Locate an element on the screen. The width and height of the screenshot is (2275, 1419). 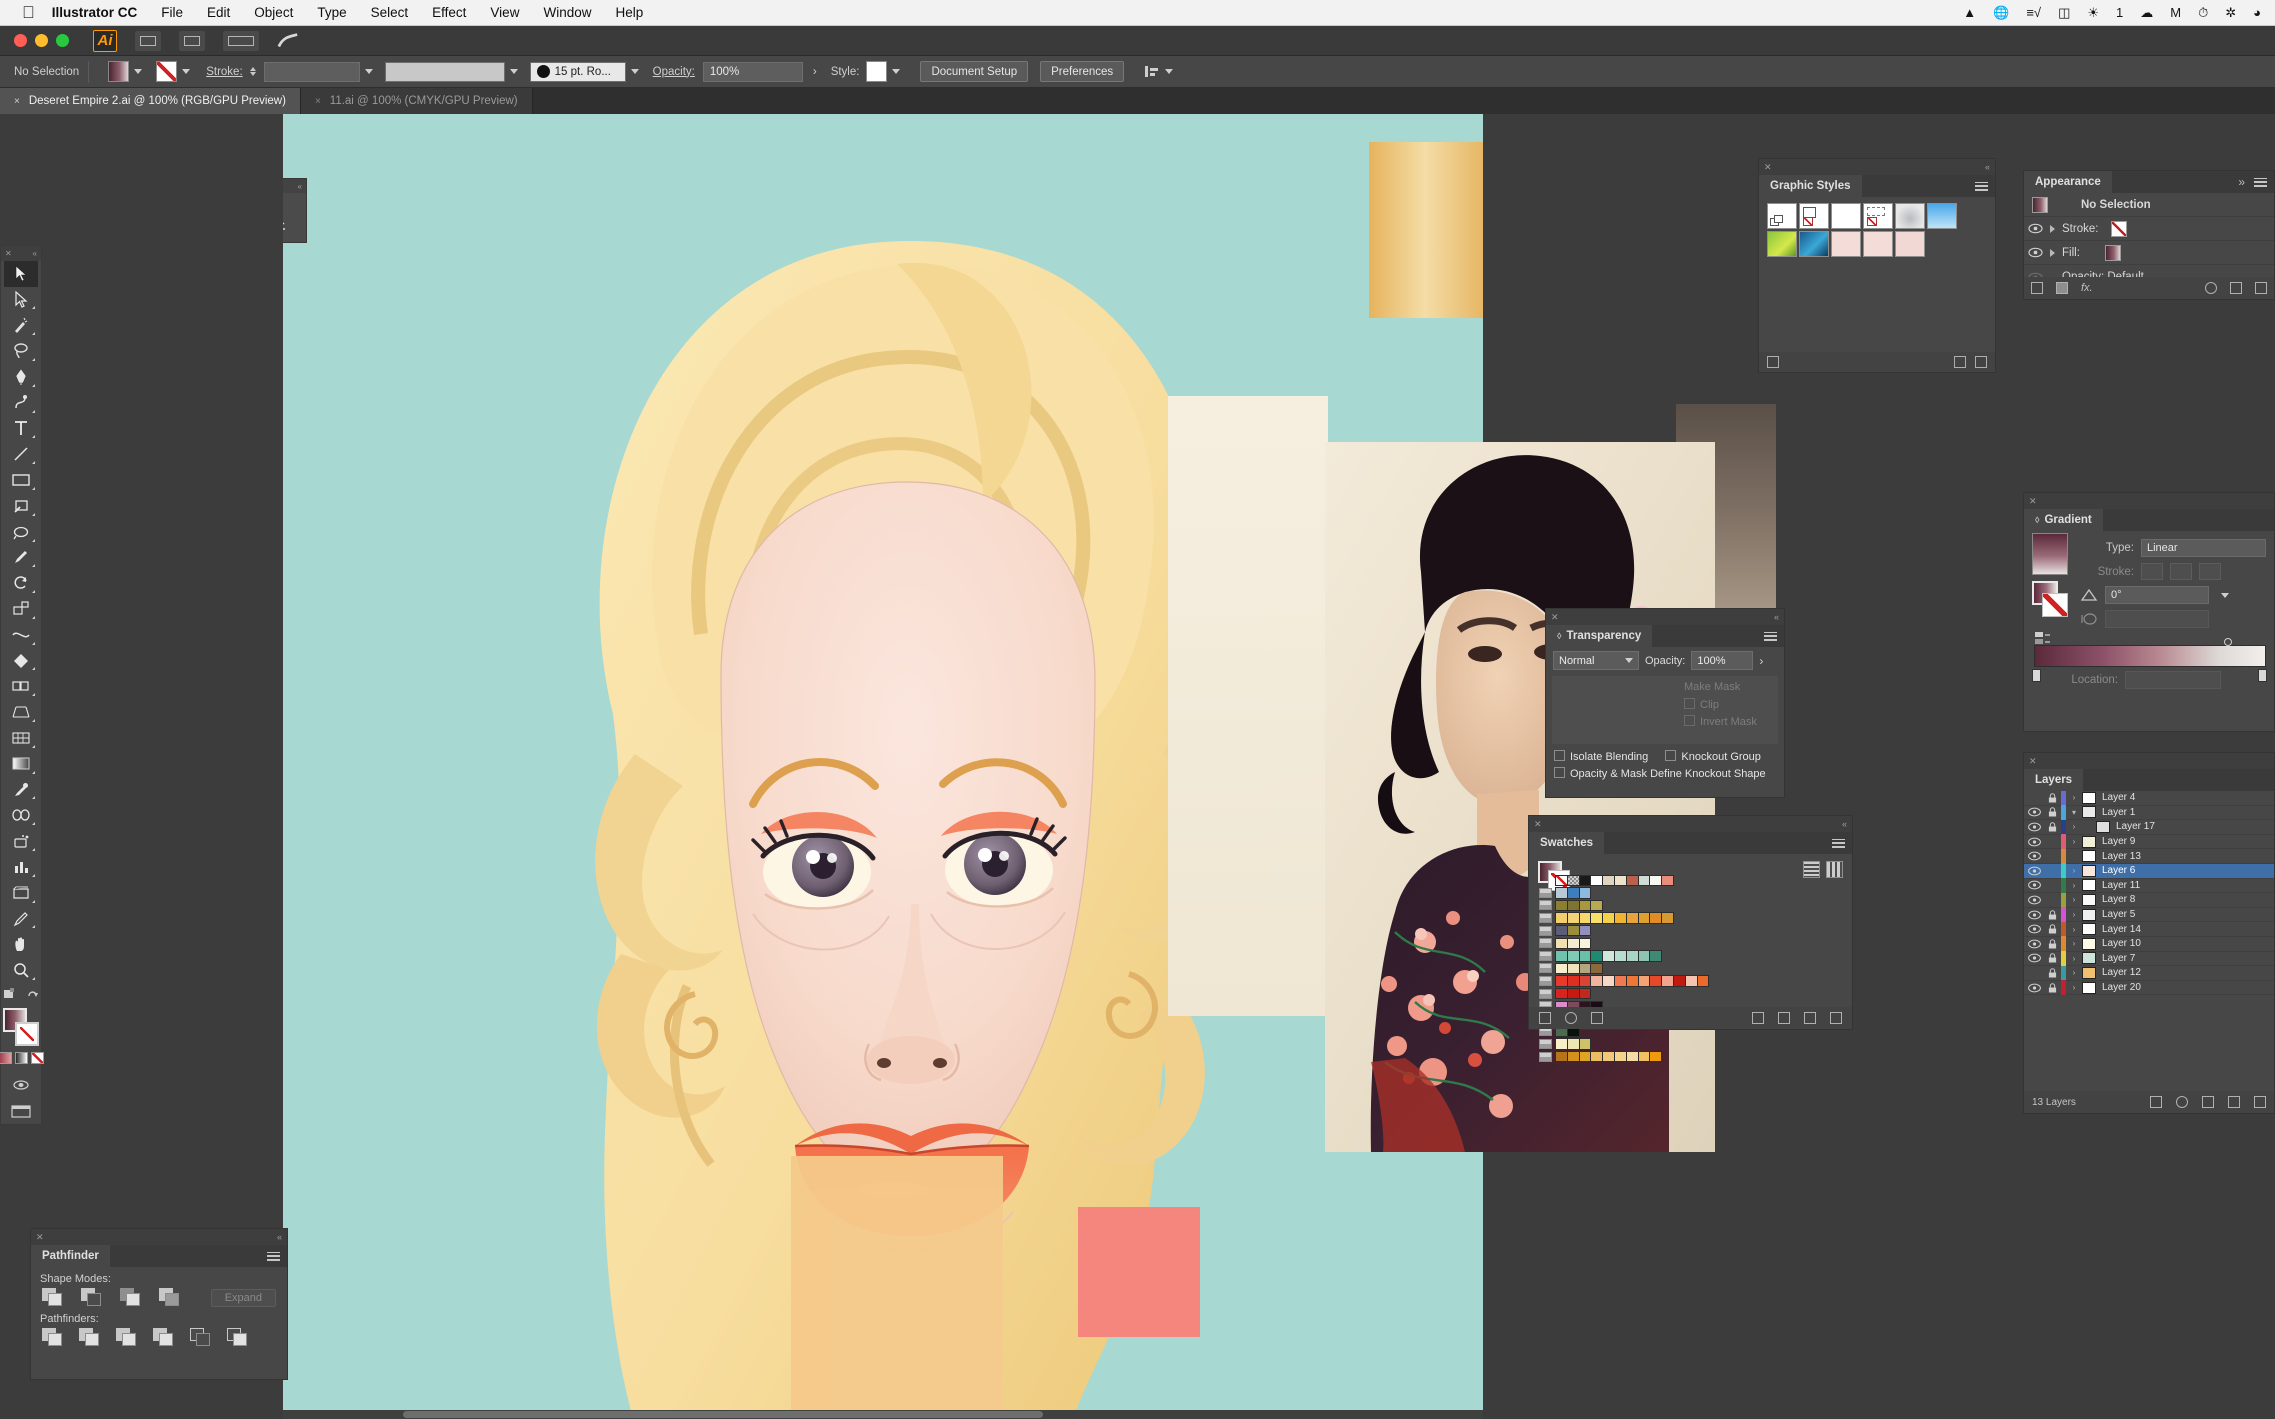
stroke-profile-caret-icon is located at coordinates (513, 71).